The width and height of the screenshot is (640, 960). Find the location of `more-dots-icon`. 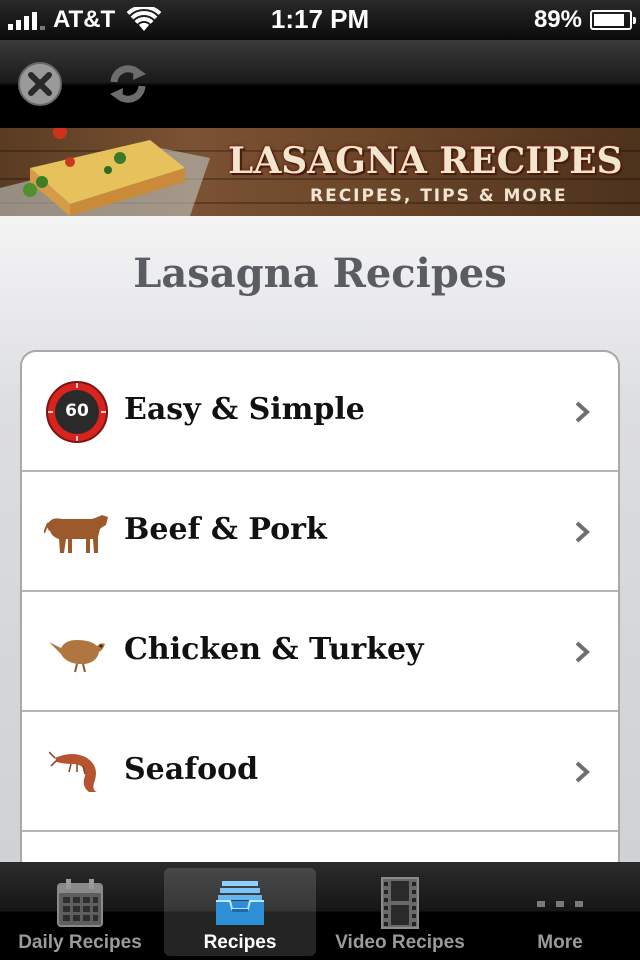

more-dots-icon is located at coordinates (560, 903).